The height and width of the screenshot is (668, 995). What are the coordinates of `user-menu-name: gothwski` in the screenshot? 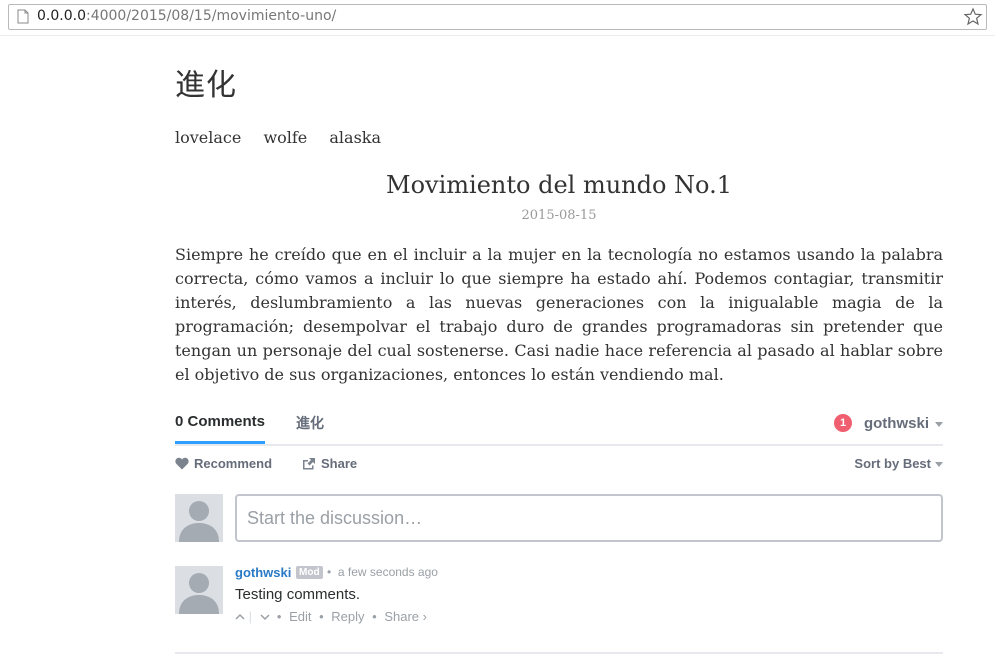 It's located at (896, 423).